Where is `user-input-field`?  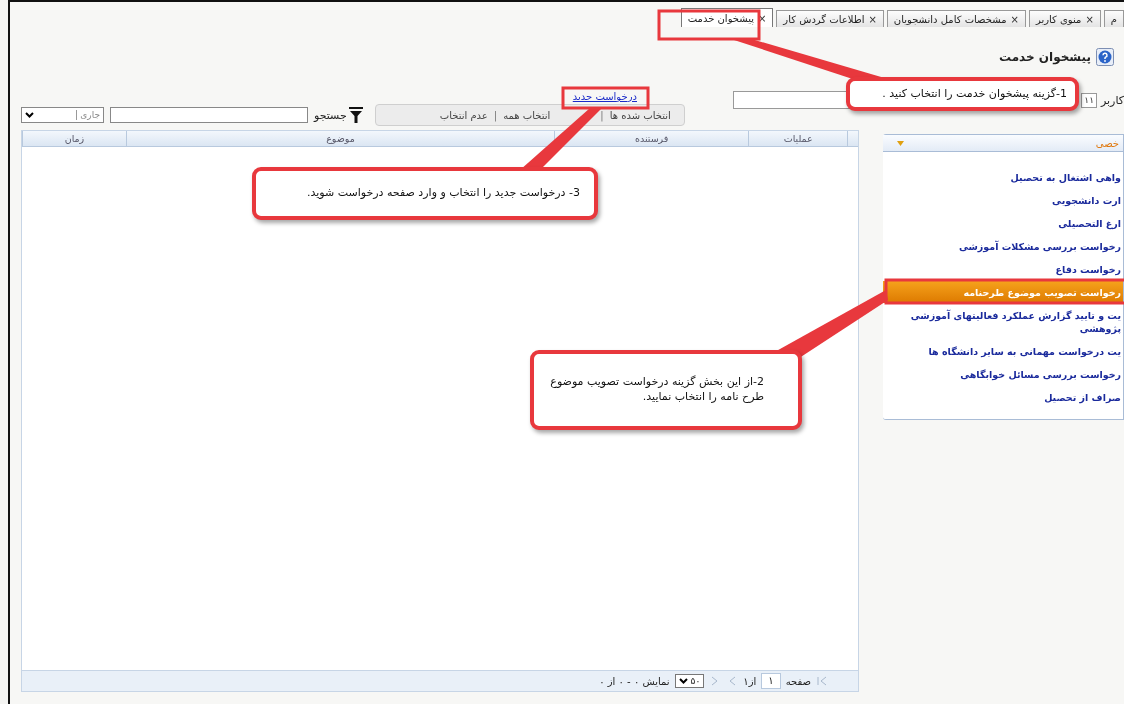 user-input-field is located at coordinates (792, 100).